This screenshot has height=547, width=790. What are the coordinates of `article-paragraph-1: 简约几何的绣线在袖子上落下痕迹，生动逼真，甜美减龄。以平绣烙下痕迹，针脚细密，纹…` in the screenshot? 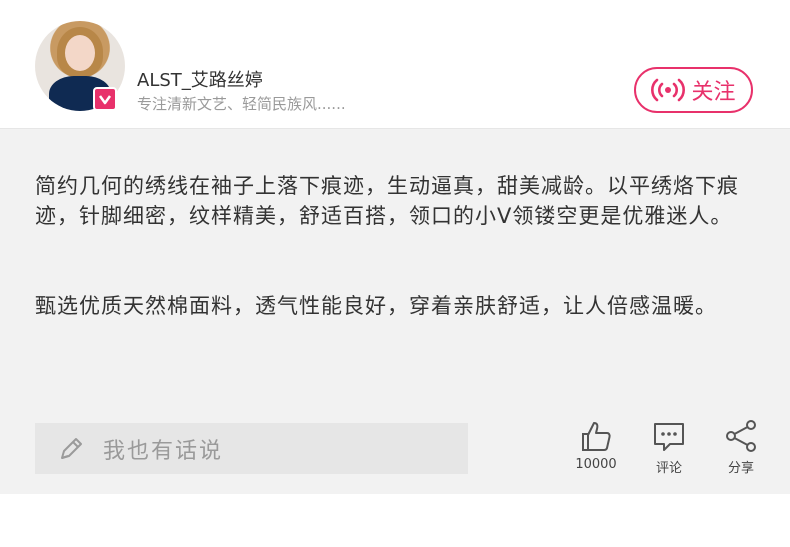 It's located at (387, 201).